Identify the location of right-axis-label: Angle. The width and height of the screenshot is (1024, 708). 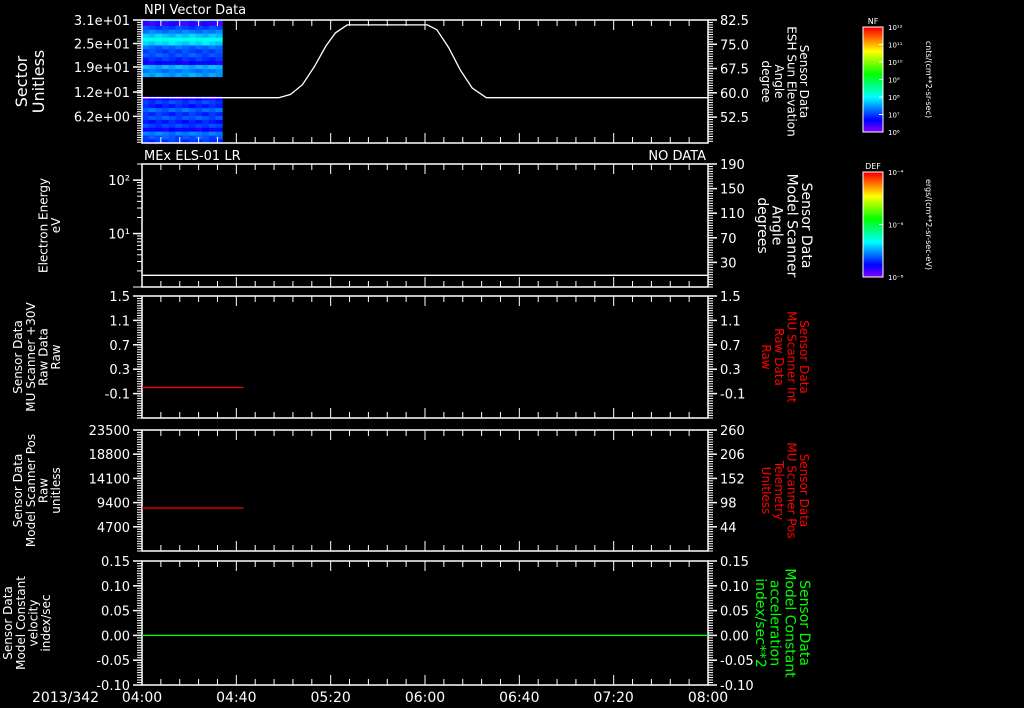
(777, 226).